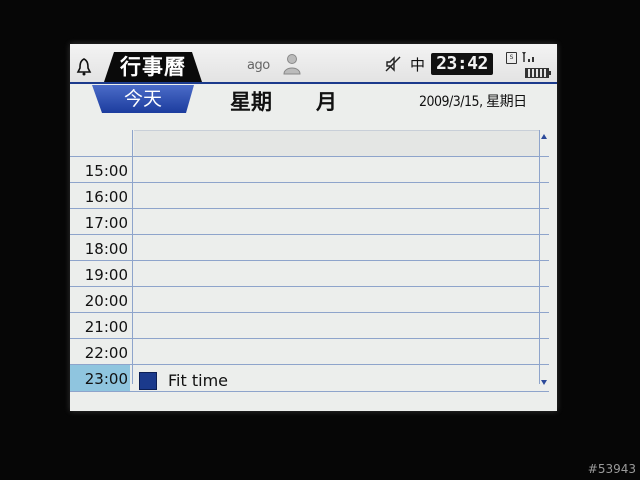  I want to click on calendar-header: 今天 星期 月 2009/3/15, 星期日, so click(313, 99).